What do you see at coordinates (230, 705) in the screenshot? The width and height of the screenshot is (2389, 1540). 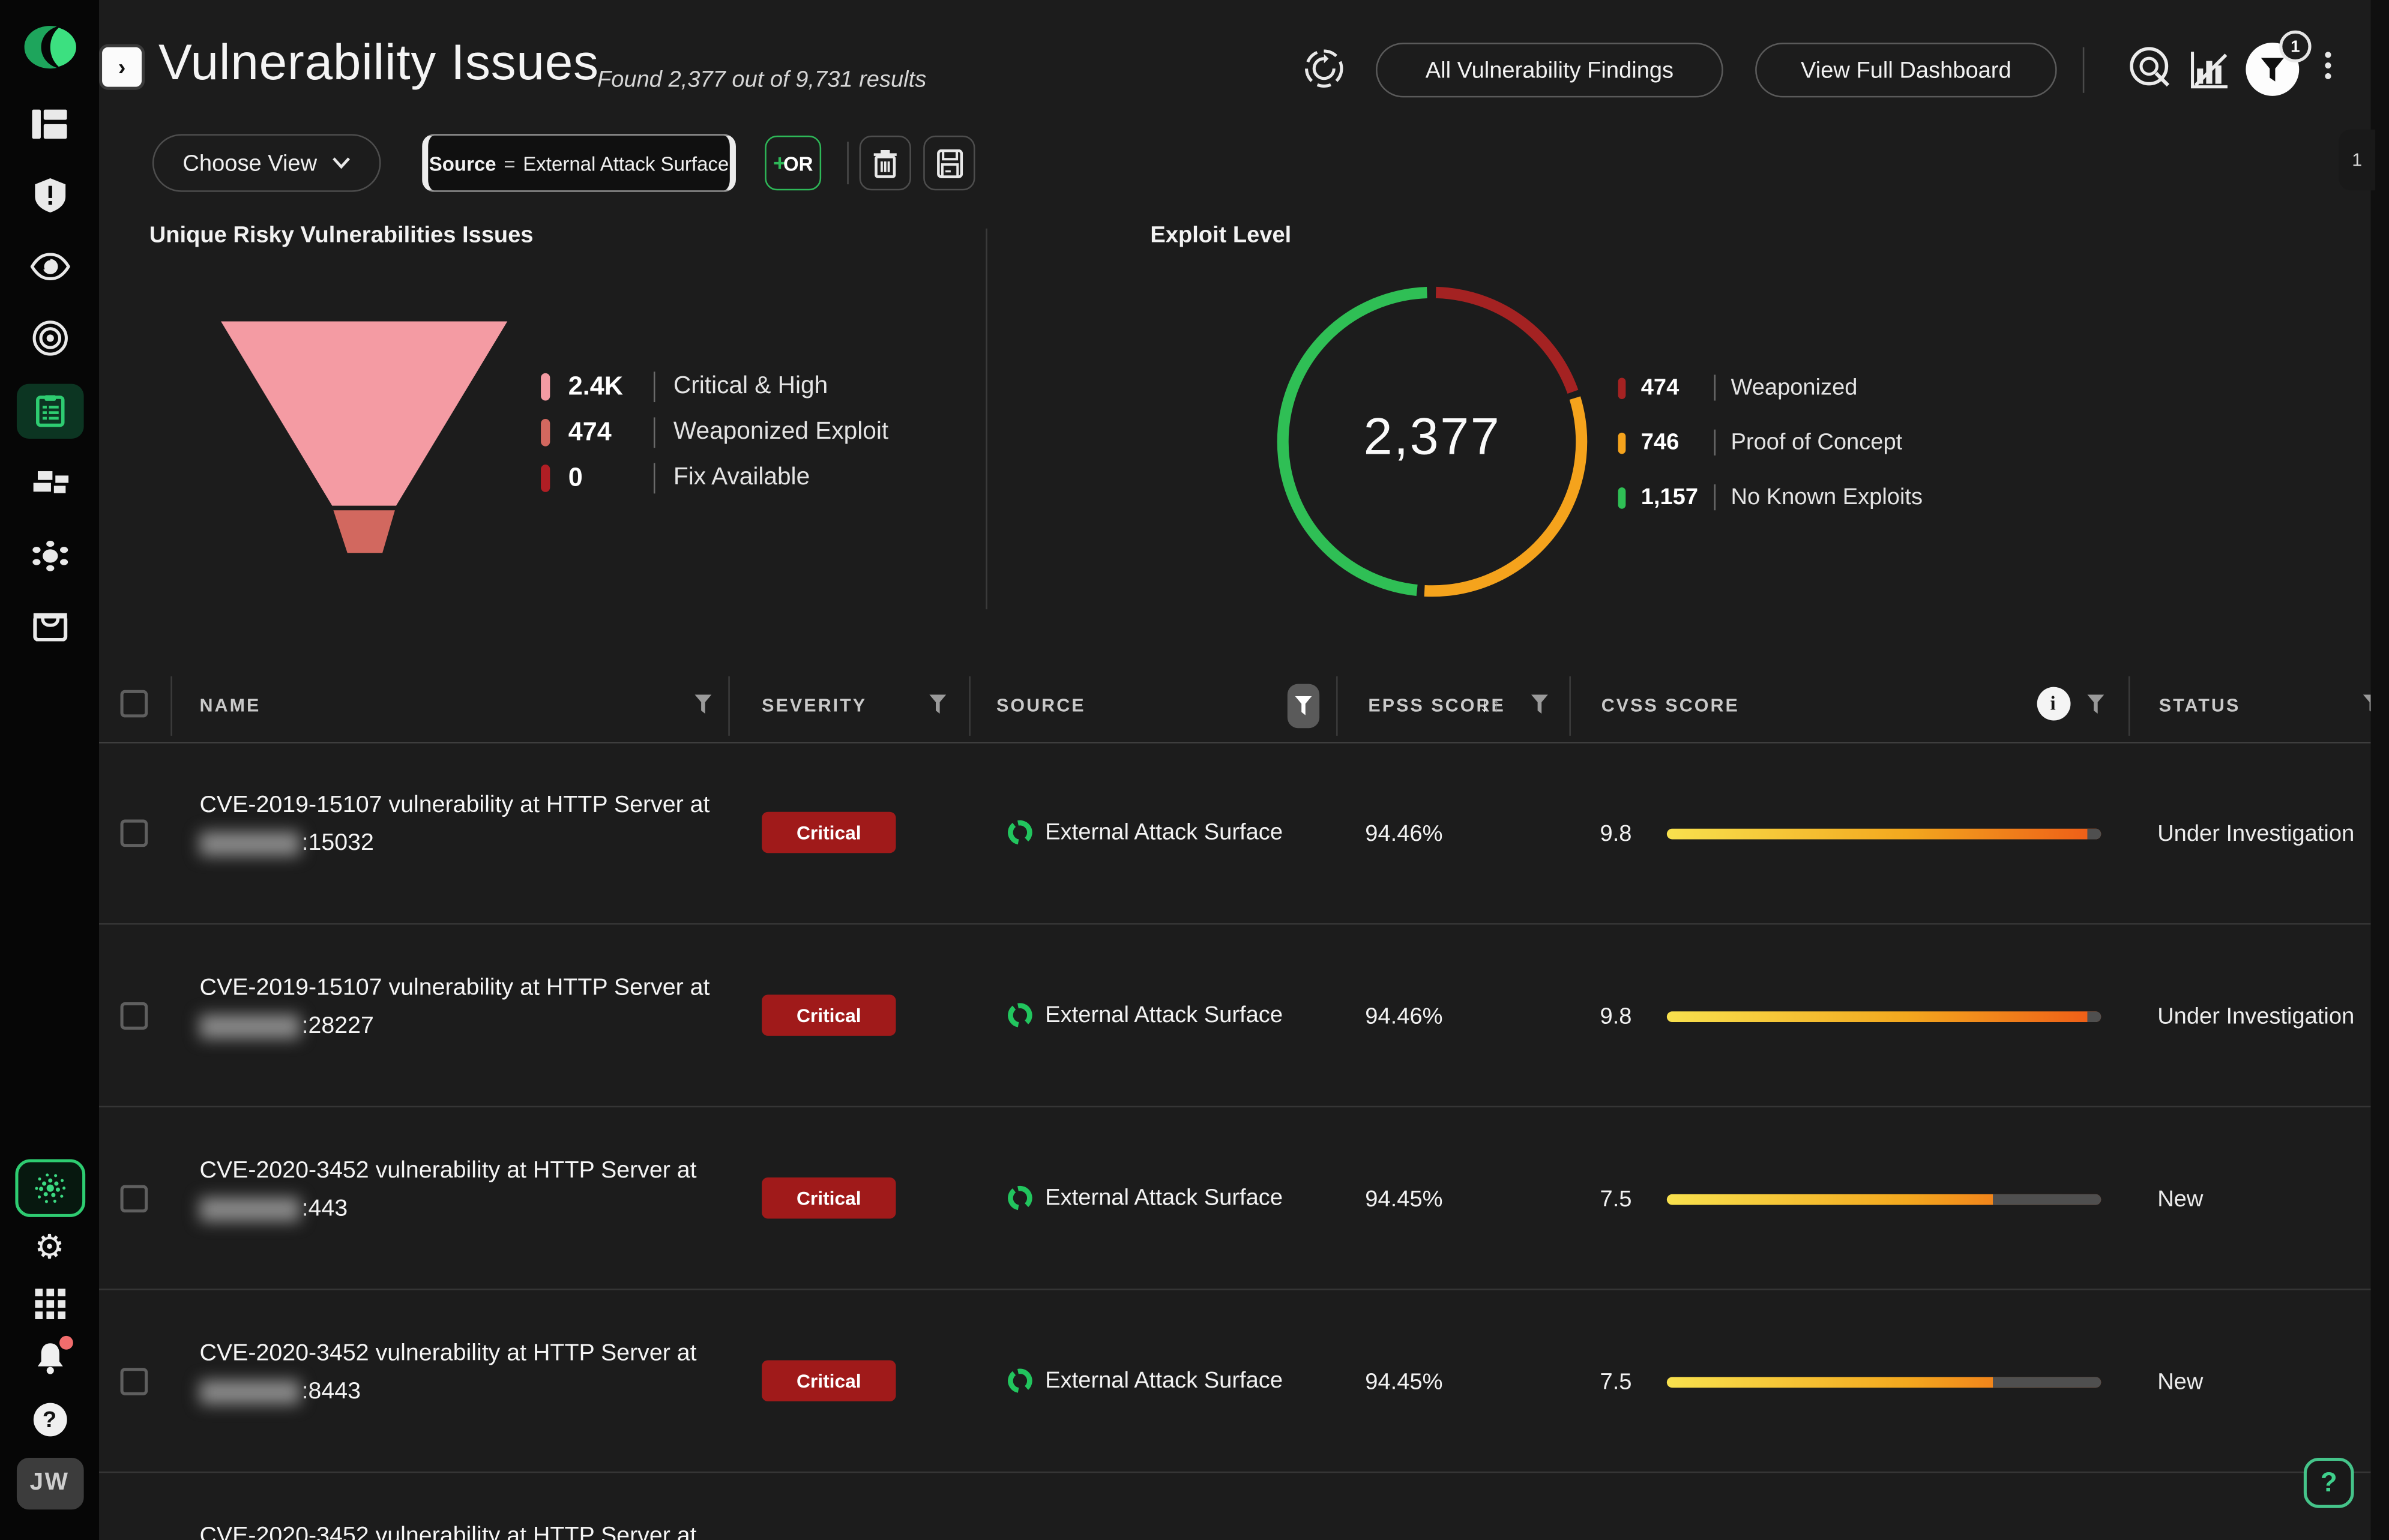 I see `column-header-name: NAME` at bounding box center [230, 705].